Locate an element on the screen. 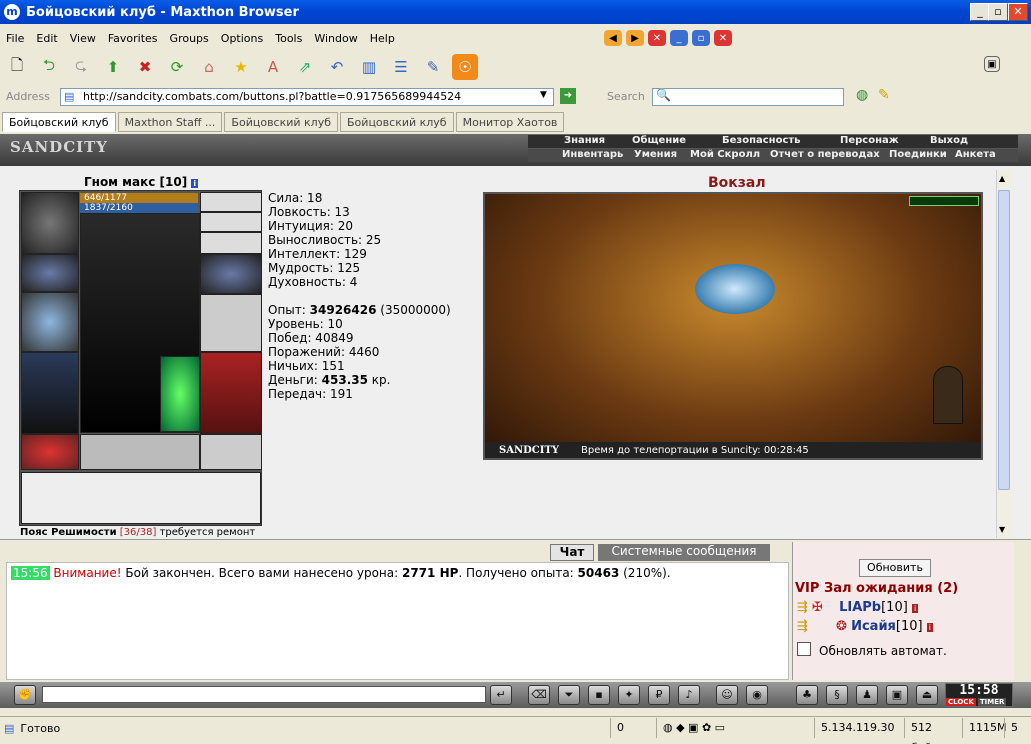  view-icon: ◉ is located at coordinates (757, 695).